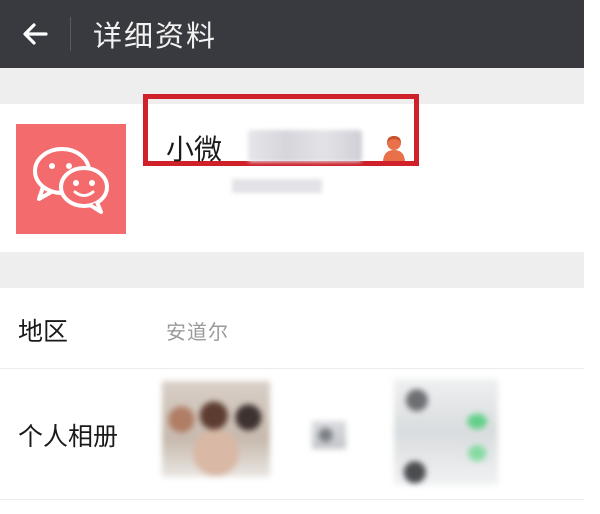  What do you see at coordinates (155, 36) in the screenshot?
I see `page-title: 详细资料` at bounding box center [155, 36].